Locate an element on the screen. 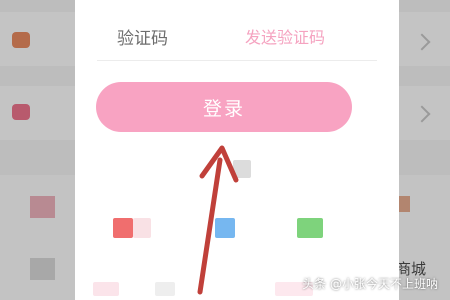  annotation-arrow is located at coordinates (218, 220).